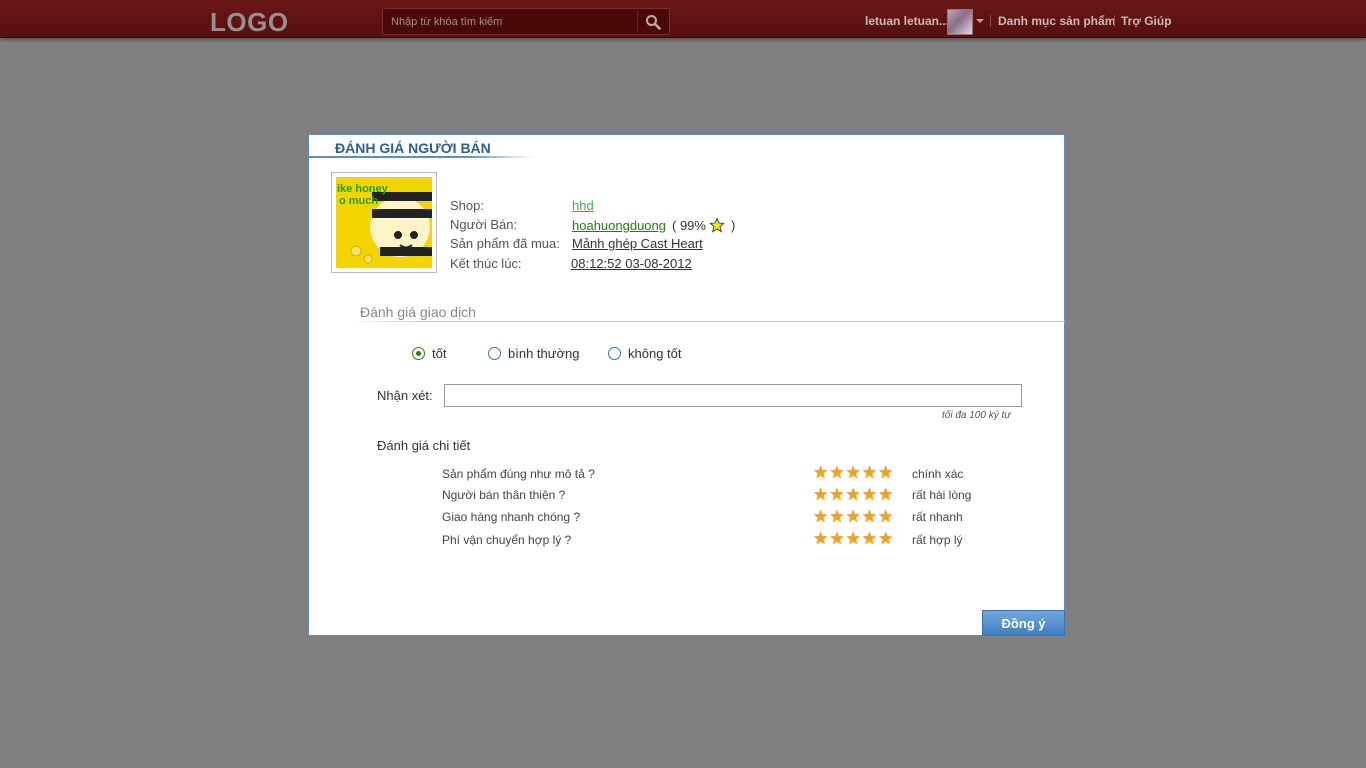 The width and height of the screenshot is (1366, 768). I want to click on ended-info: 08:12:52 03-08-2012, so click(631, 263).